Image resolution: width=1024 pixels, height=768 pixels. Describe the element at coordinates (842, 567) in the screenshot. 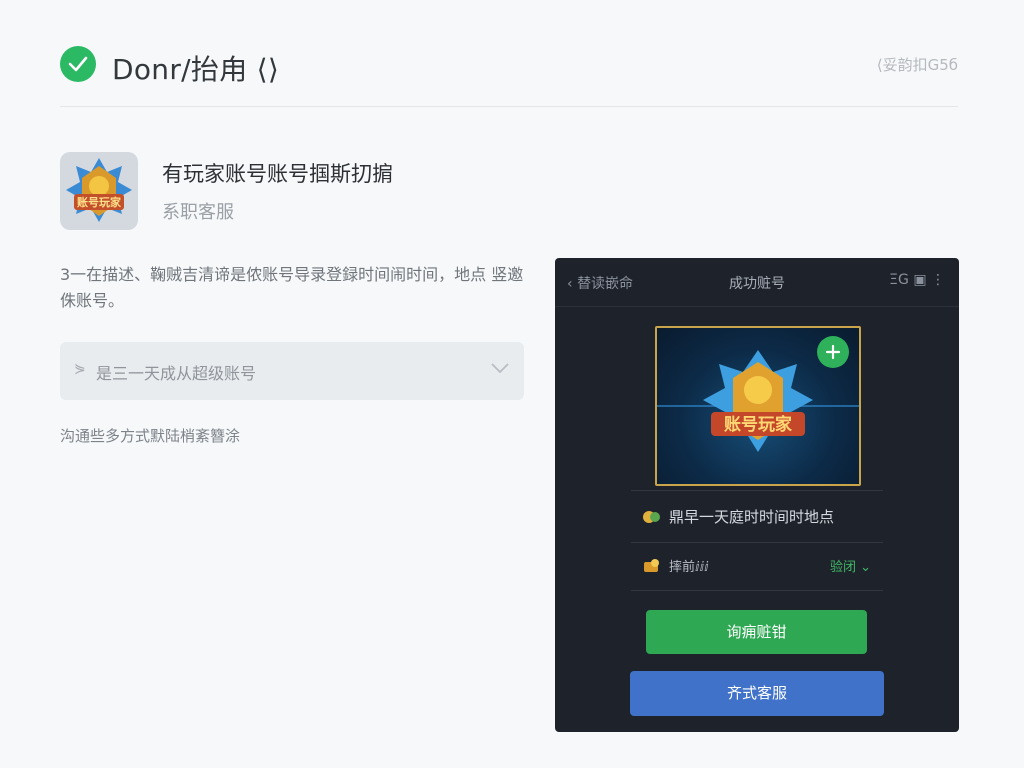

I see `status-text: 验闭` at that location.